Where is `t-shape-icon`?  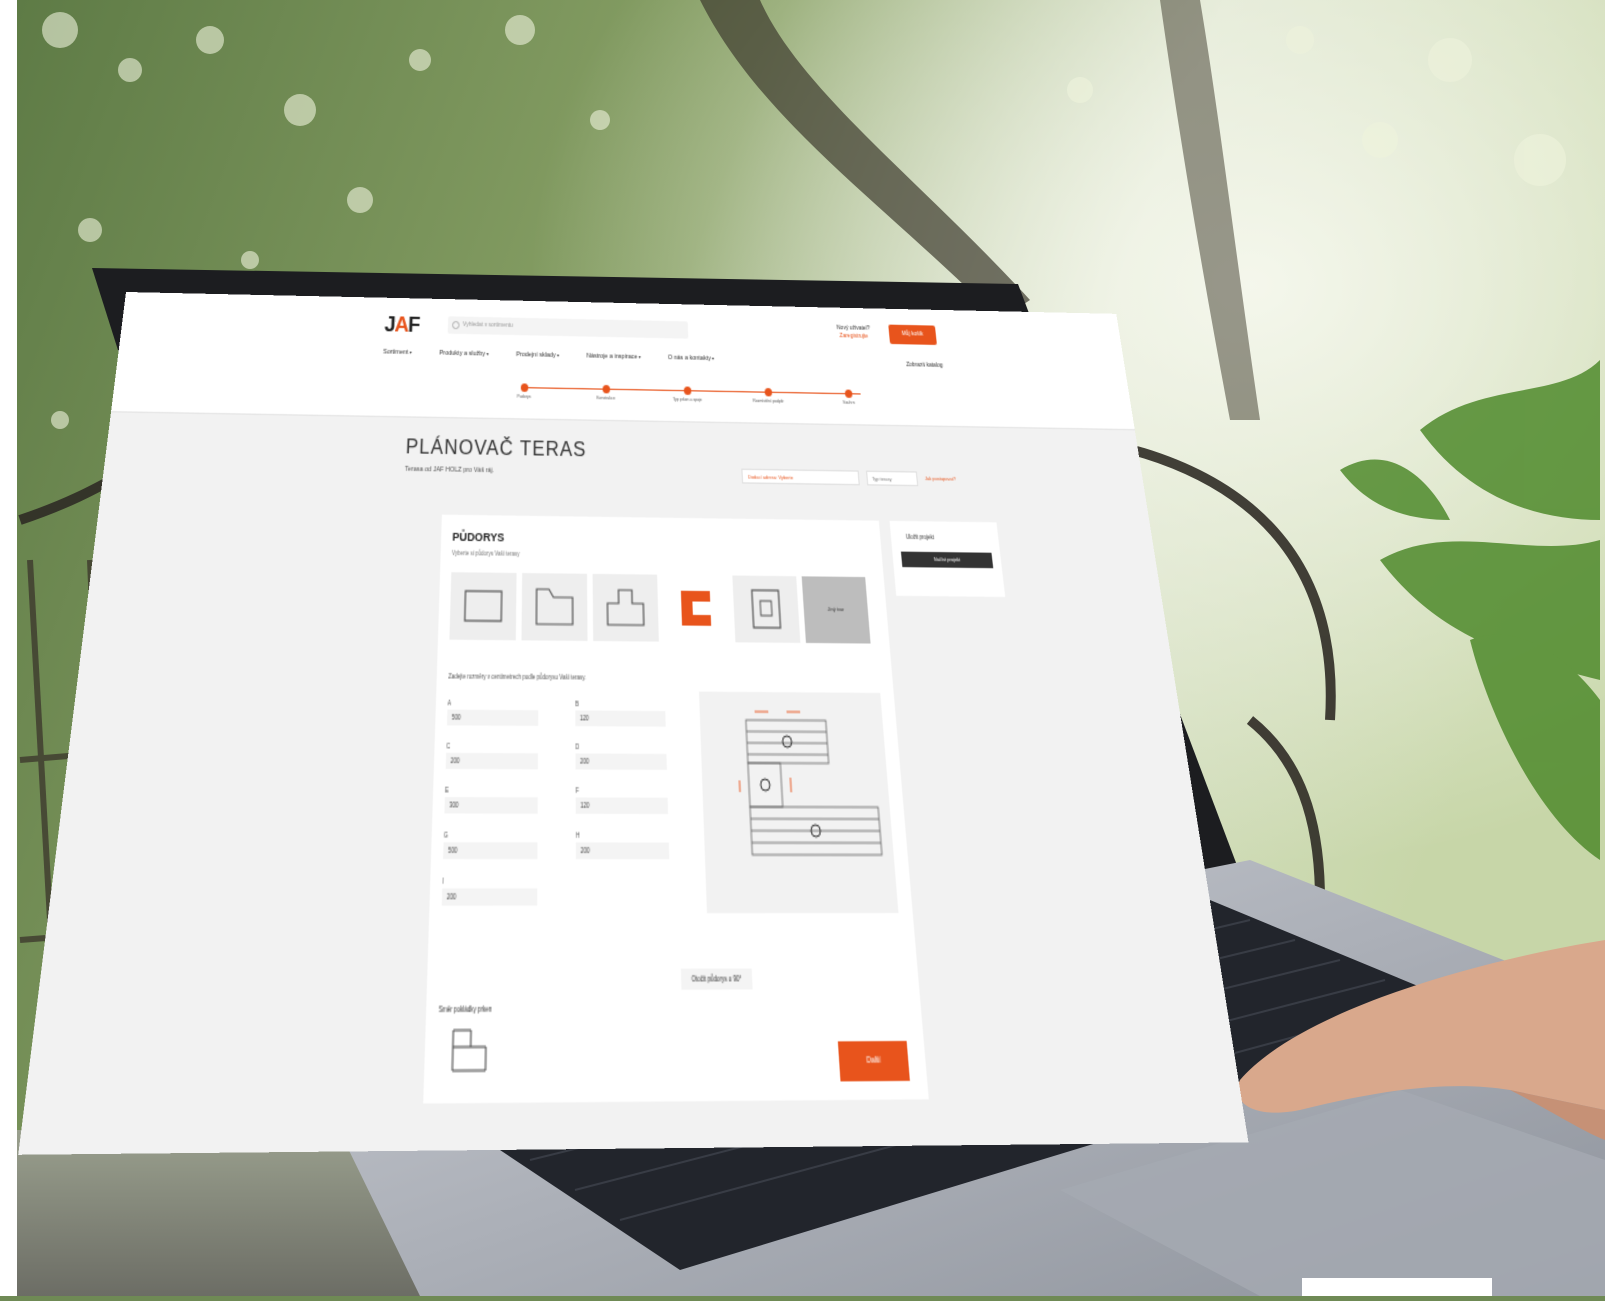
t-shape-icon is located at coordinates (625, 608).